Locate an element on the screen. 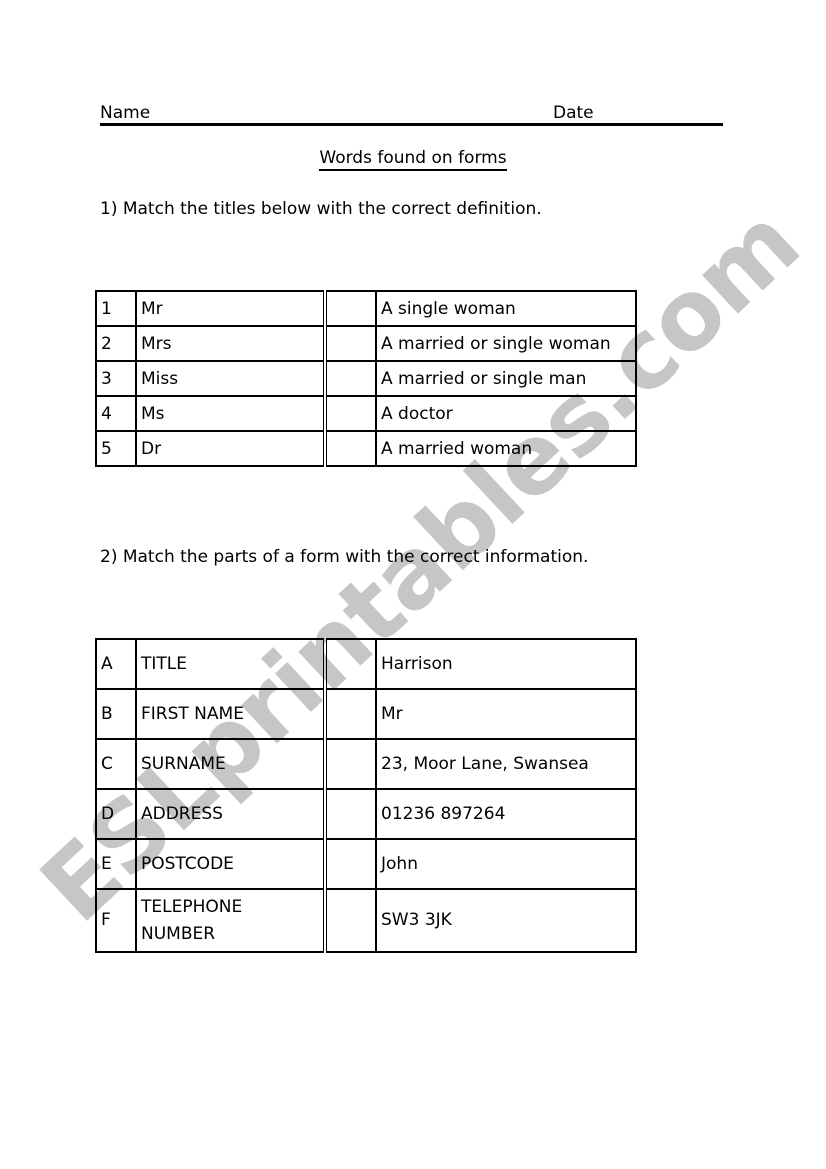  row-key: 1 is located at coordinates (116, 308).